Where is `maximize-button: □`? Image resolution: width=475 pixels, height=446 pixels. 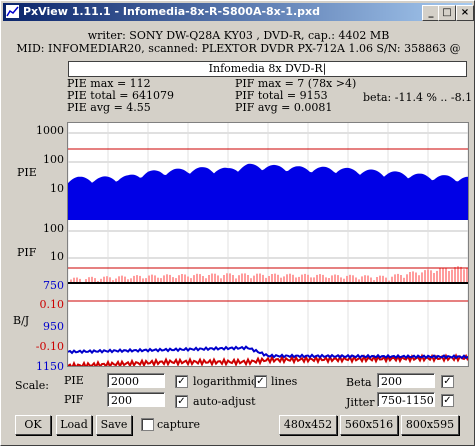 maximize-button: □ is located at coordinates (447, 13).